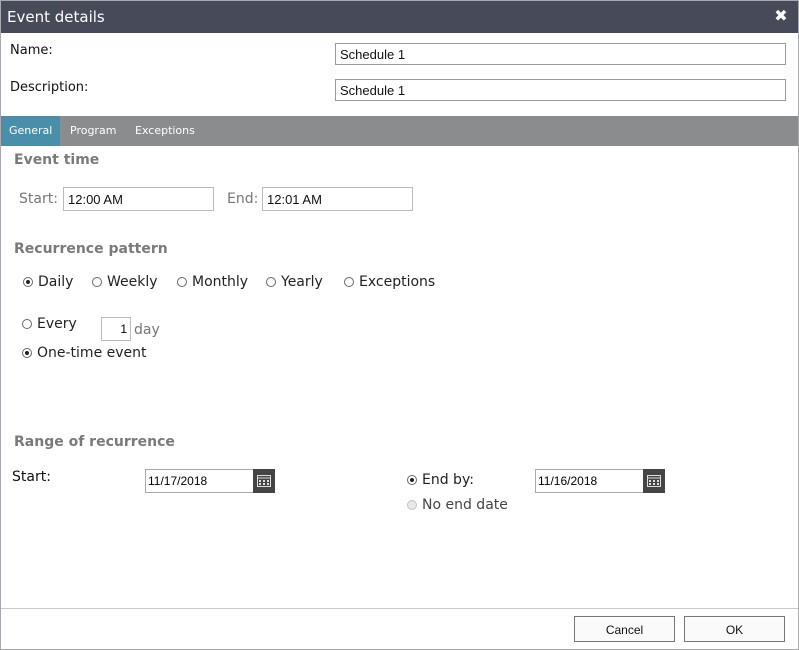  I want to click on every-days-input, so click(116, 329).